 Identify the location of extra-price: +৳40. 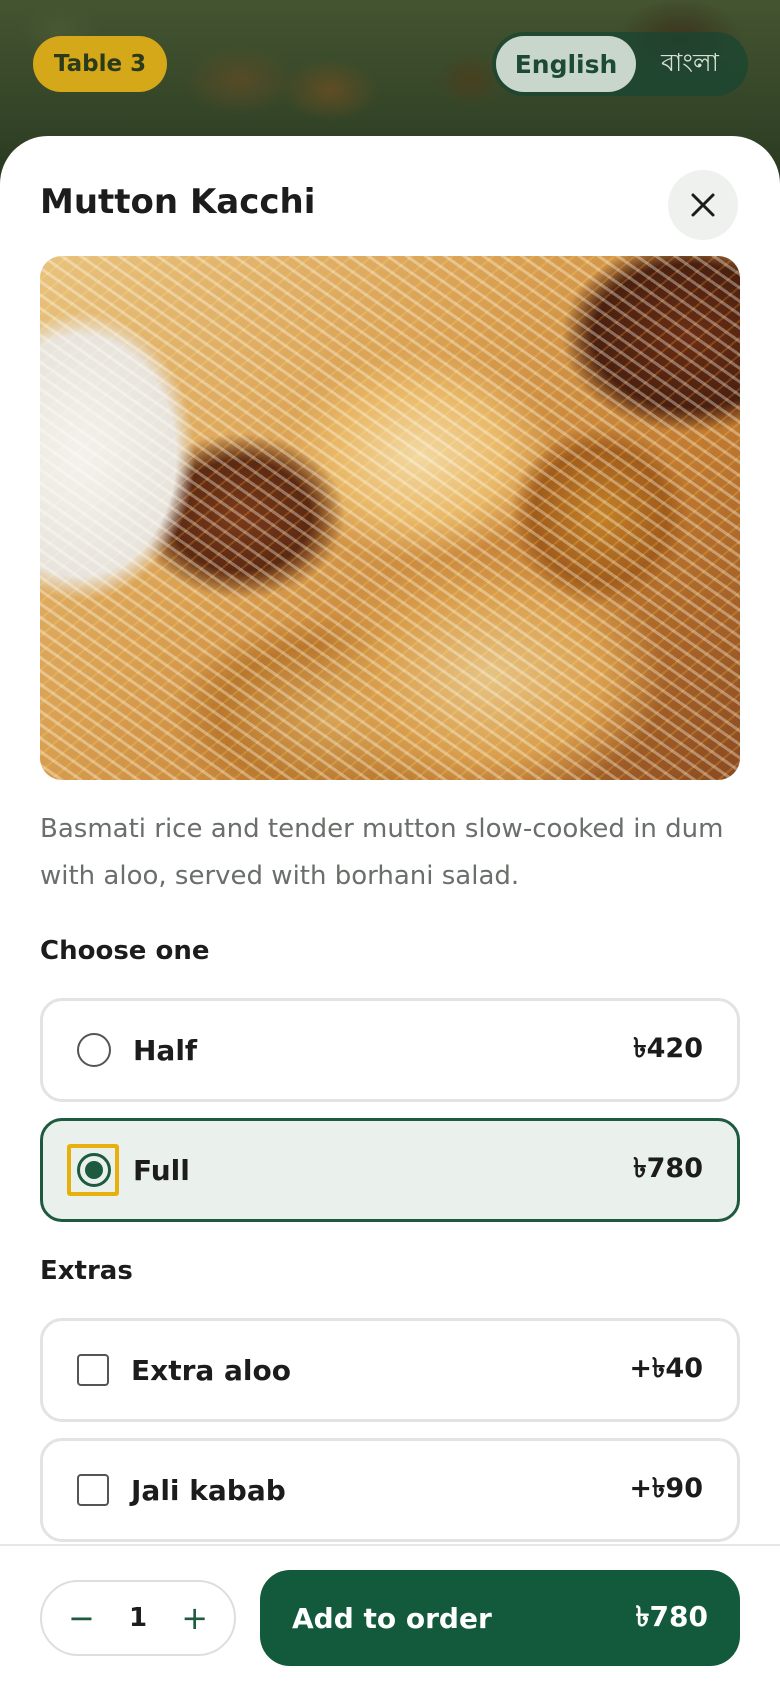
(666, 1368).